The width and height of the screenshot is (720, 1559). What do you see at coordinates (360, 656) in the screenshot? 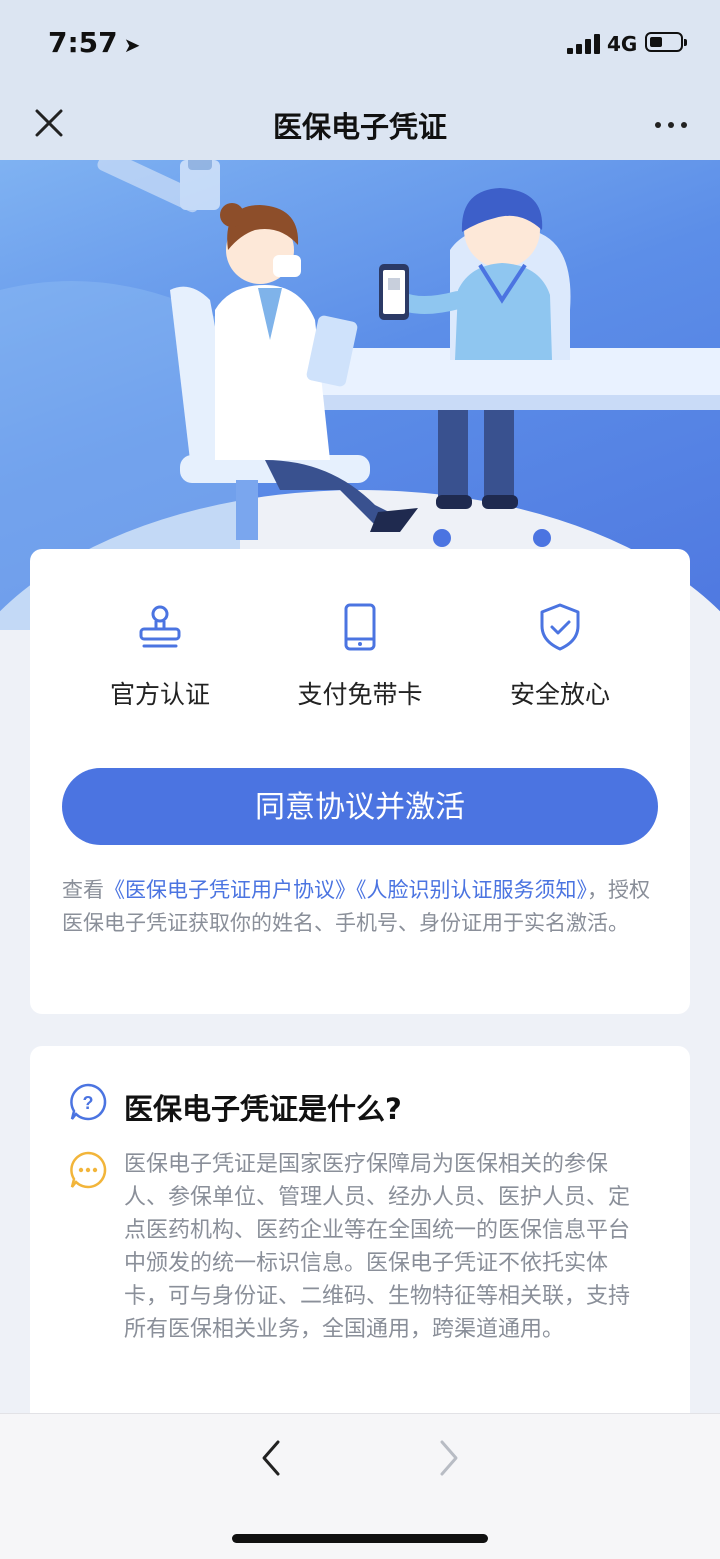
I see `feature-payment: 支付免带卡` at bounding box center [360, 656].